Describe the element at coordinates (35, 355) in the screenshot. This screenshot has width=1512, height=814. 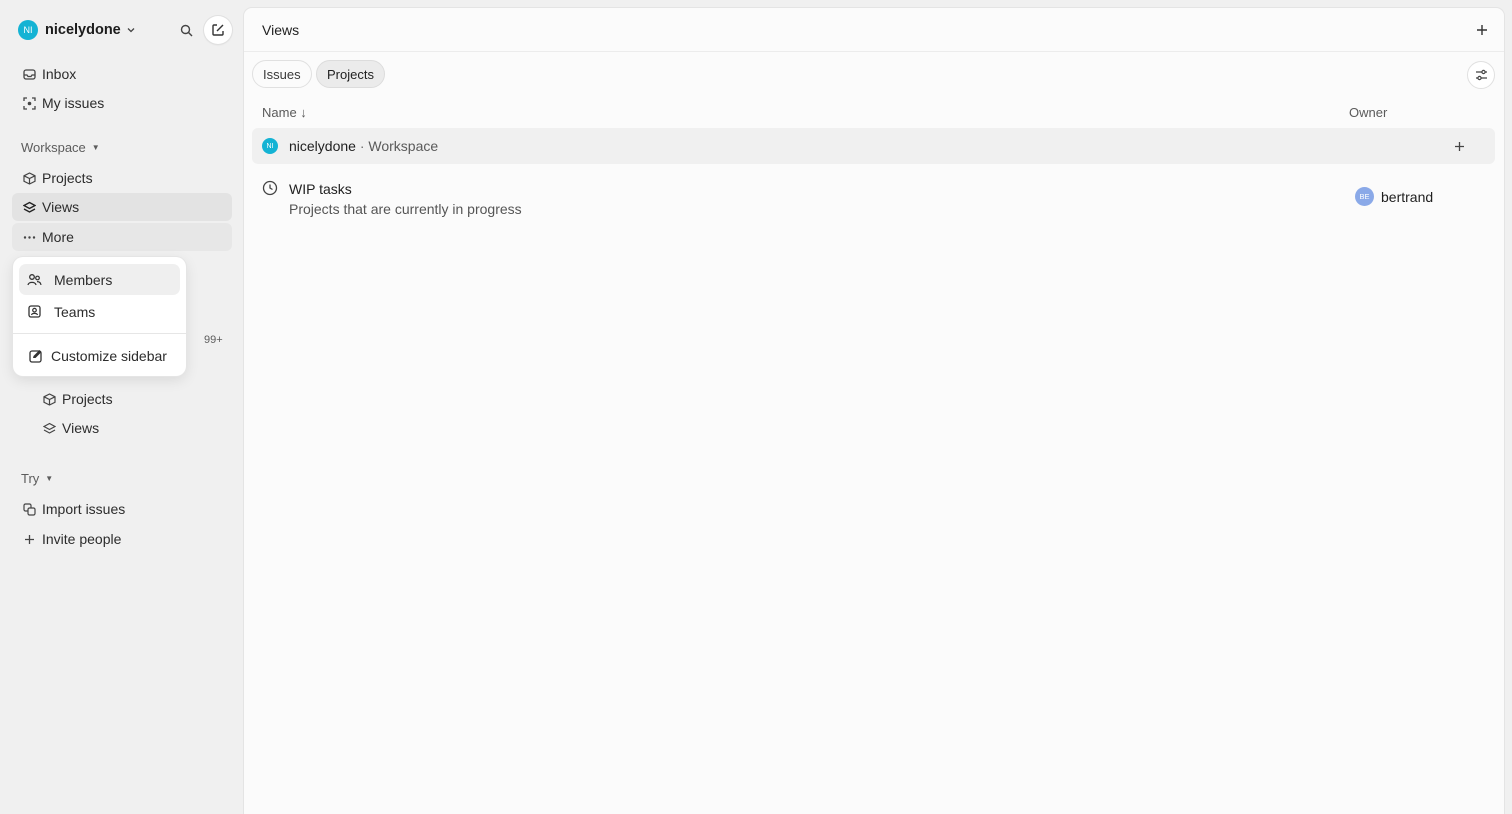
I see `customize-sidebar-icon` at that location.